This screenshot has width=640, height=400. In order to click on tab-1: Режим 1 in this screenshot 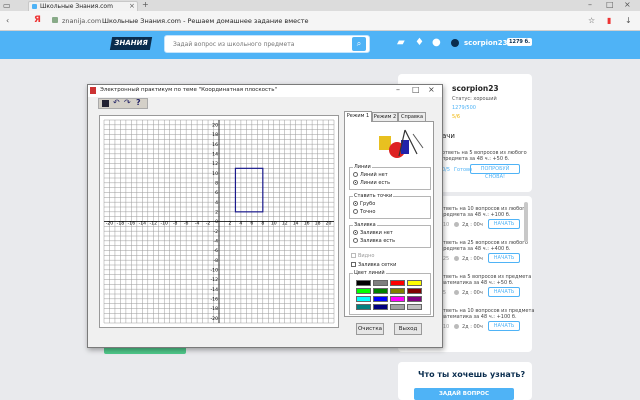, I will do `click(358, 116)`.